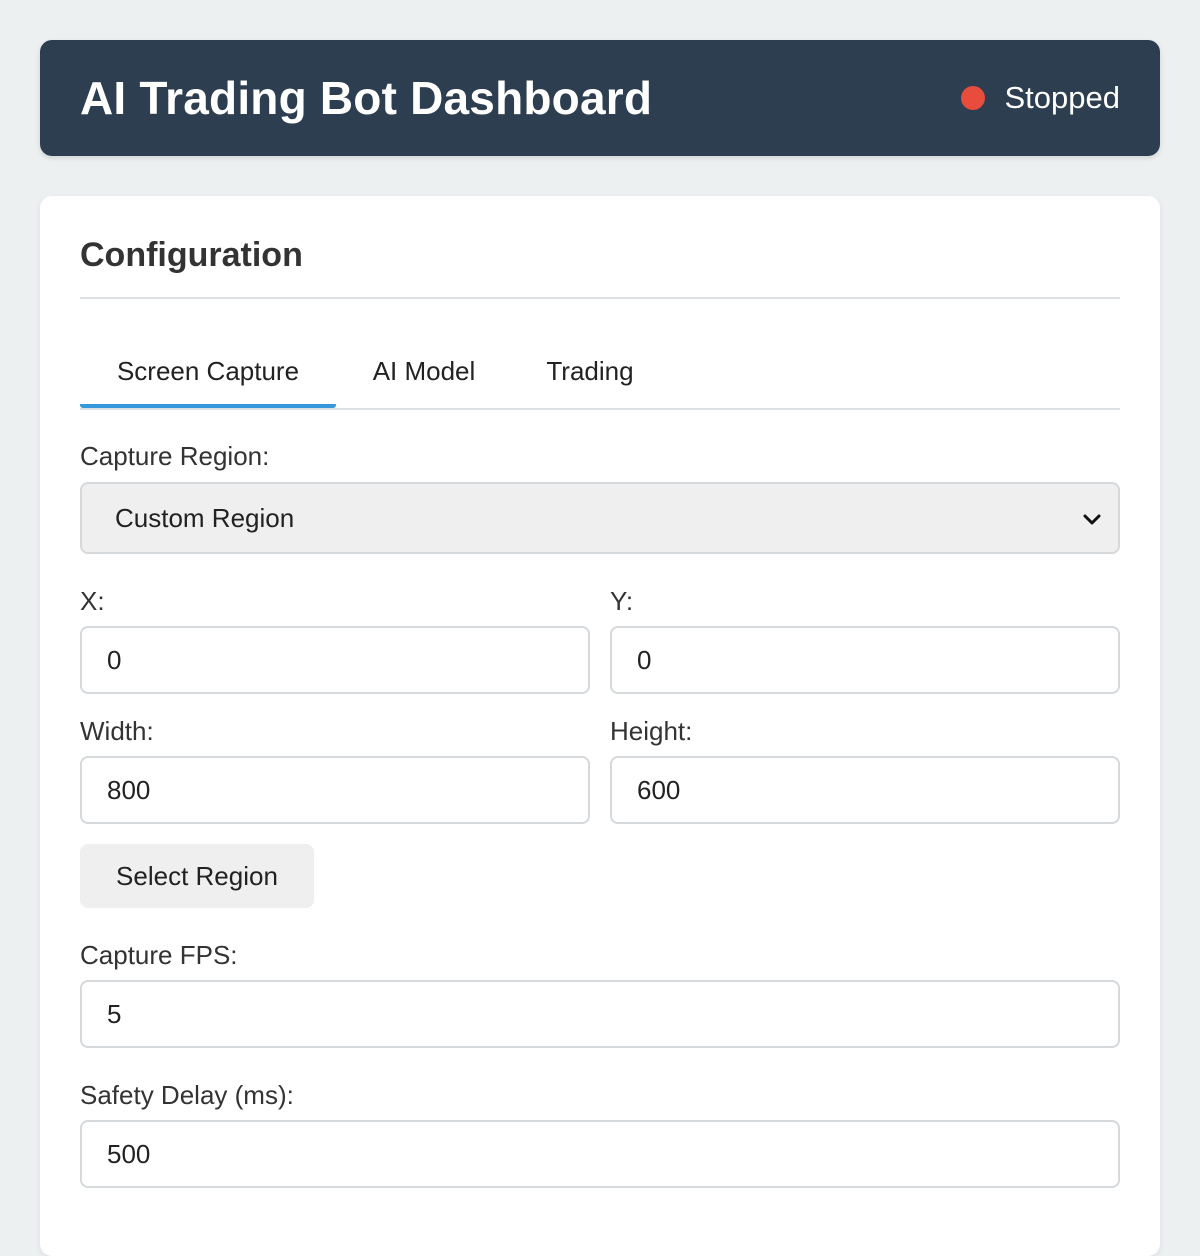 The image size is (1200, 1256). What do you see at coordinates (366, 98) in the screenshot?
I see `page-title: AI Trading Bot Dashboard` at bounding box center [366, 98].